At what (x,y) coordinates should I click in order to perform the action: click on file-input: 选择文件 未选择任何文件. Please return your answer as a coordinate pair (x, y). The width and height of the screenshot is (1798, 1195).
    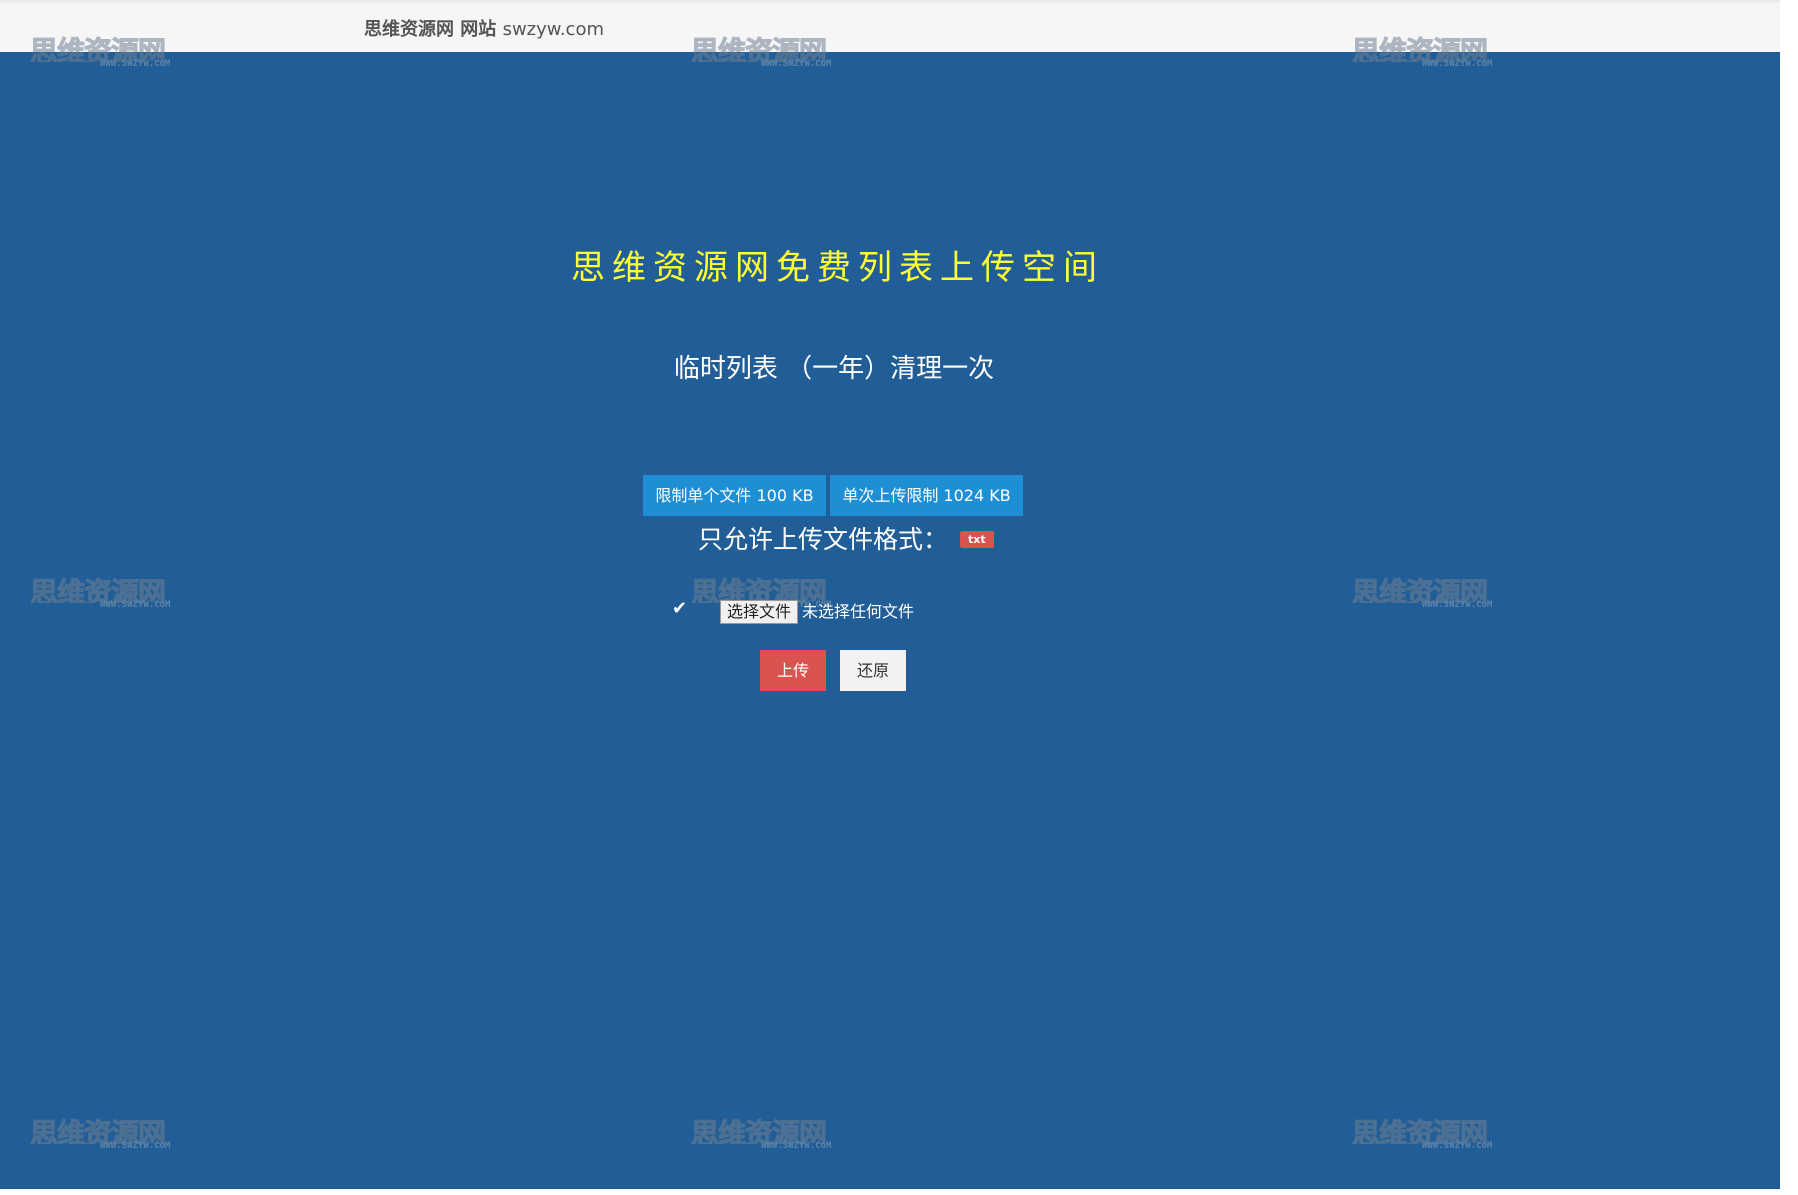
    Looking at the image, I should click on (817, 611).